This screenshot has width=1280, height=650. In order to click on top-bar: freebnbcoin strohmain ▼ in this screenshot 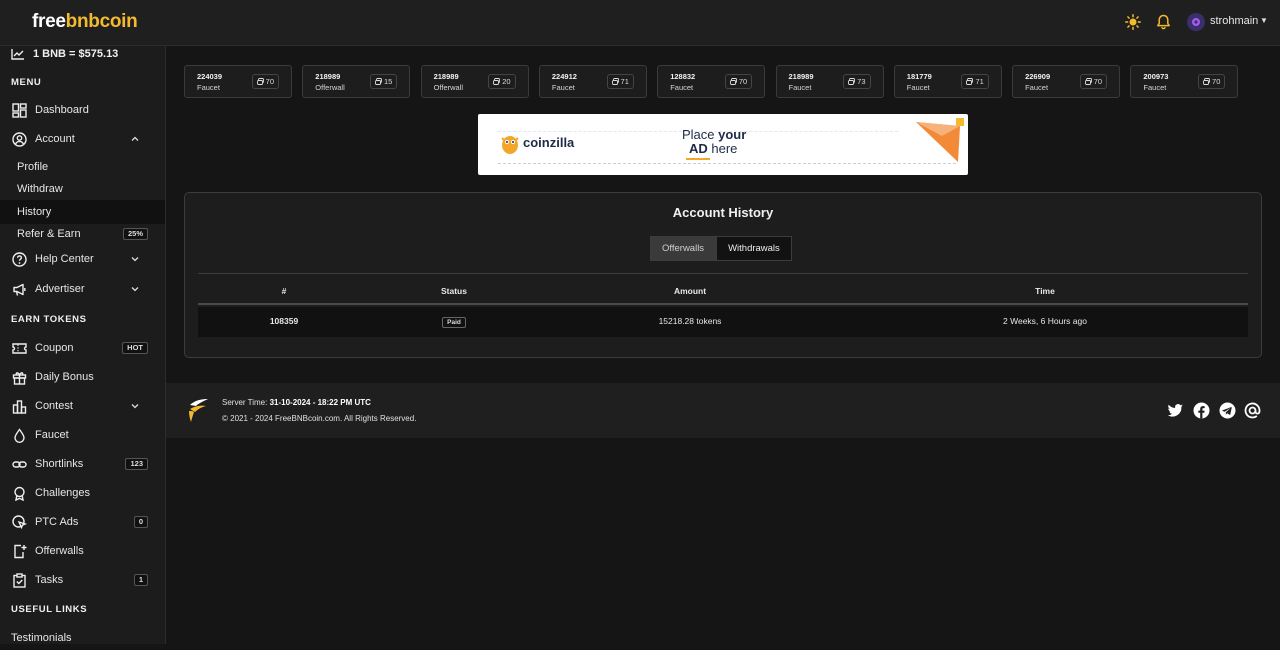, I will do `click(640, 23)`.